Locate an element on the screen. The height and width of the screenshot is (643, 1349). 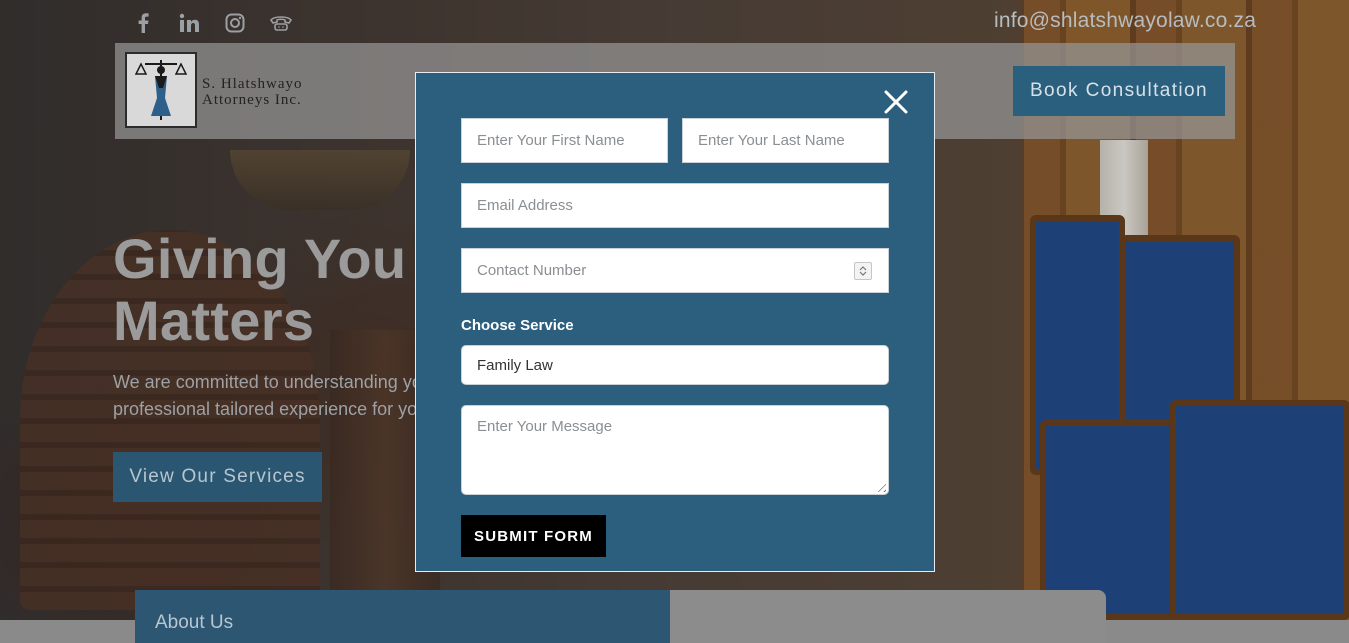
instagram-icon is located at coordinates (235, 23).